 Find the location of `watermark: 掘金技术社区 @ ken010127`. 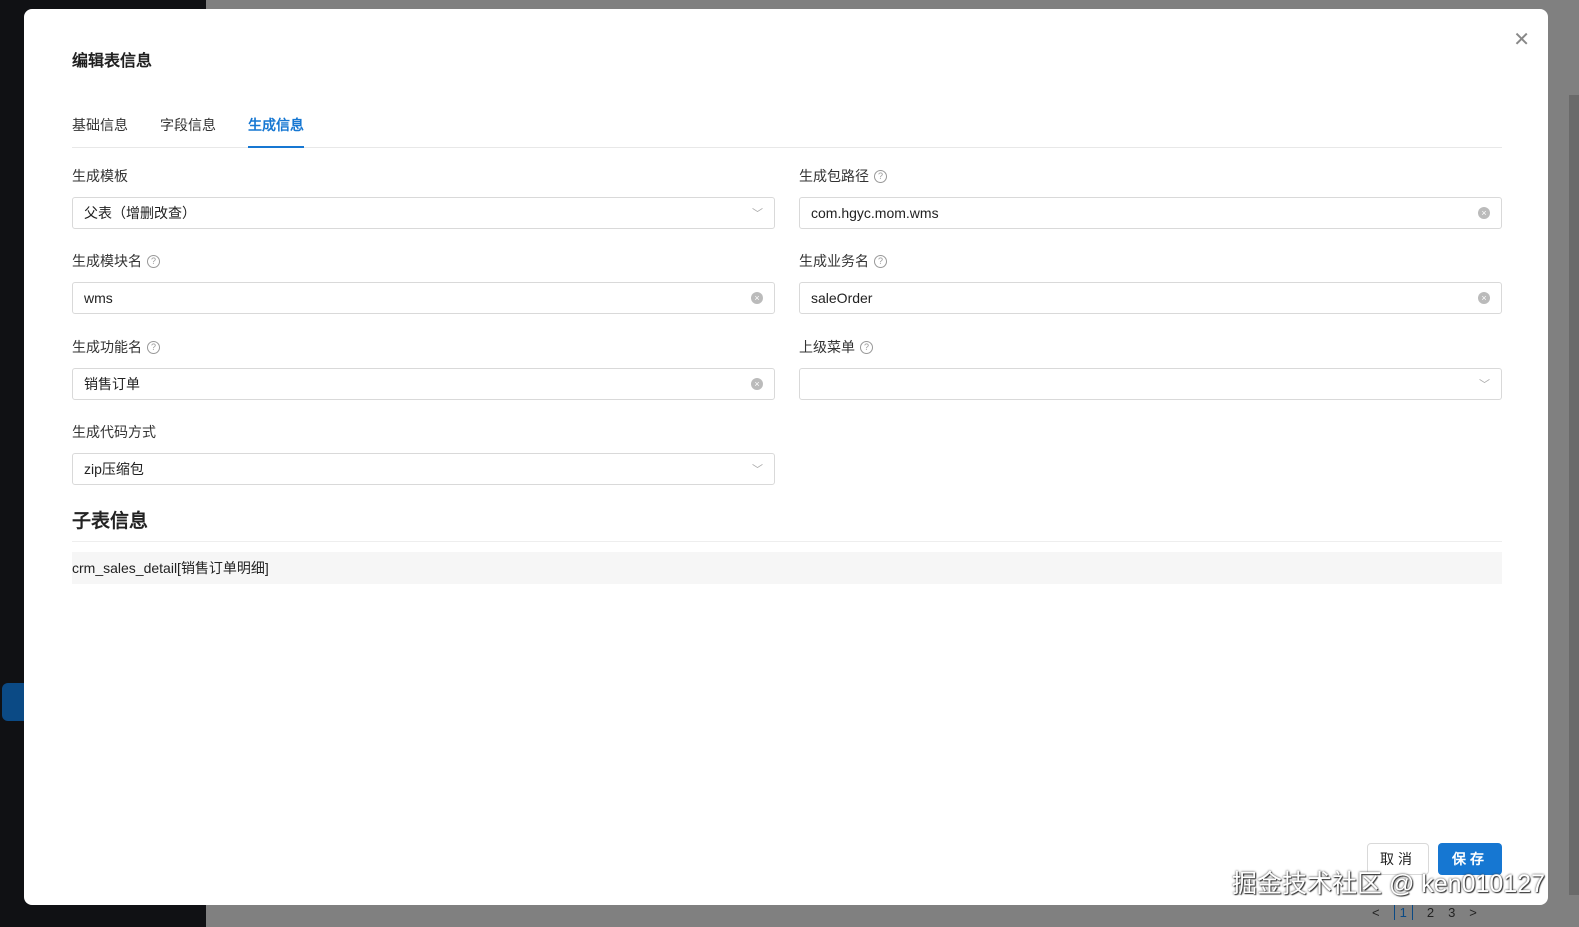

watermark: 掘金技术社区 @ ken010127 is located at coordinates (1389, 884).